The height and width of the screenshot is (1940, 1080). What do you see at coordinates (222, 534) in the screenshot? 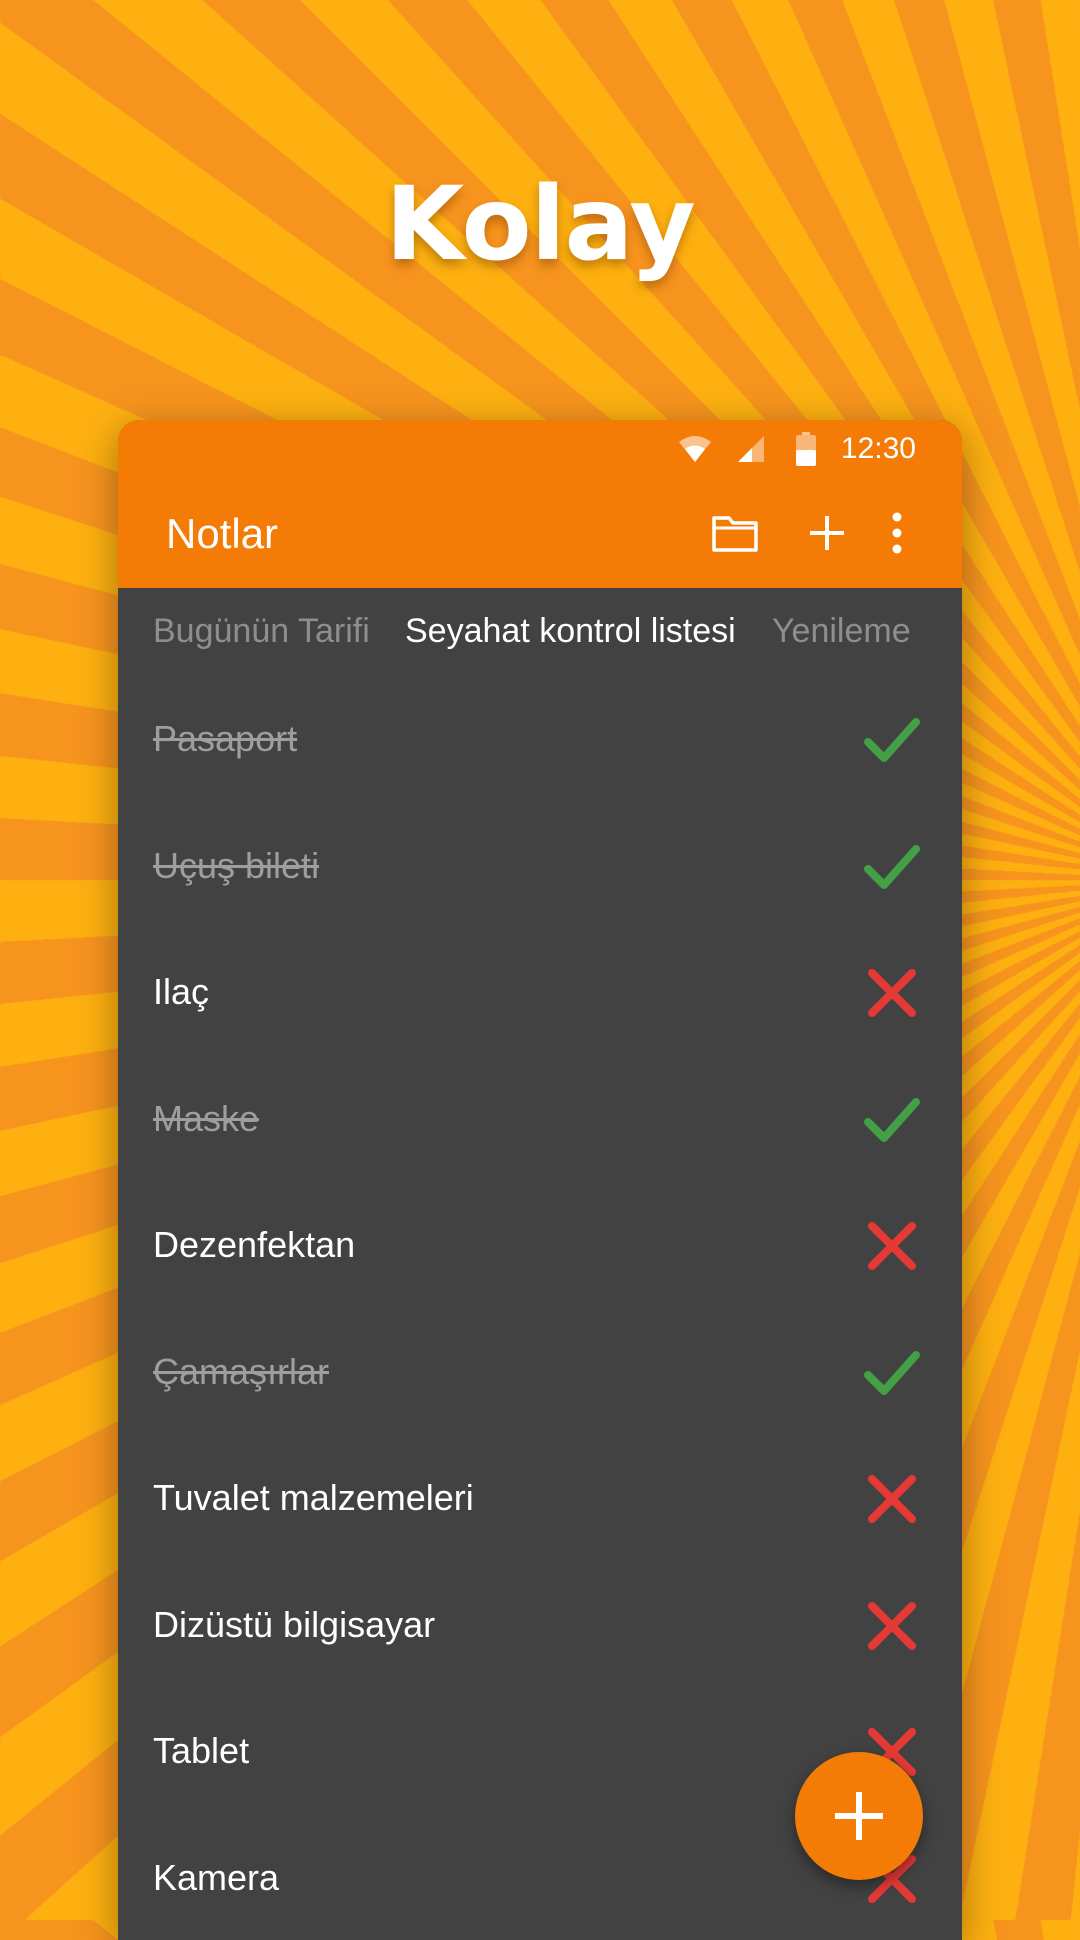
I see `app-title: Notlar` at bounding box center [222, 534].